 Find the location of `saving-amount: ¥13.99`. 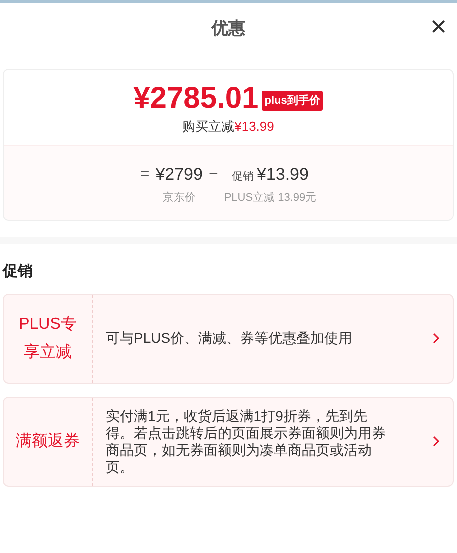

saving-amount: ¥13.99 is located at coordinates (254, 127).